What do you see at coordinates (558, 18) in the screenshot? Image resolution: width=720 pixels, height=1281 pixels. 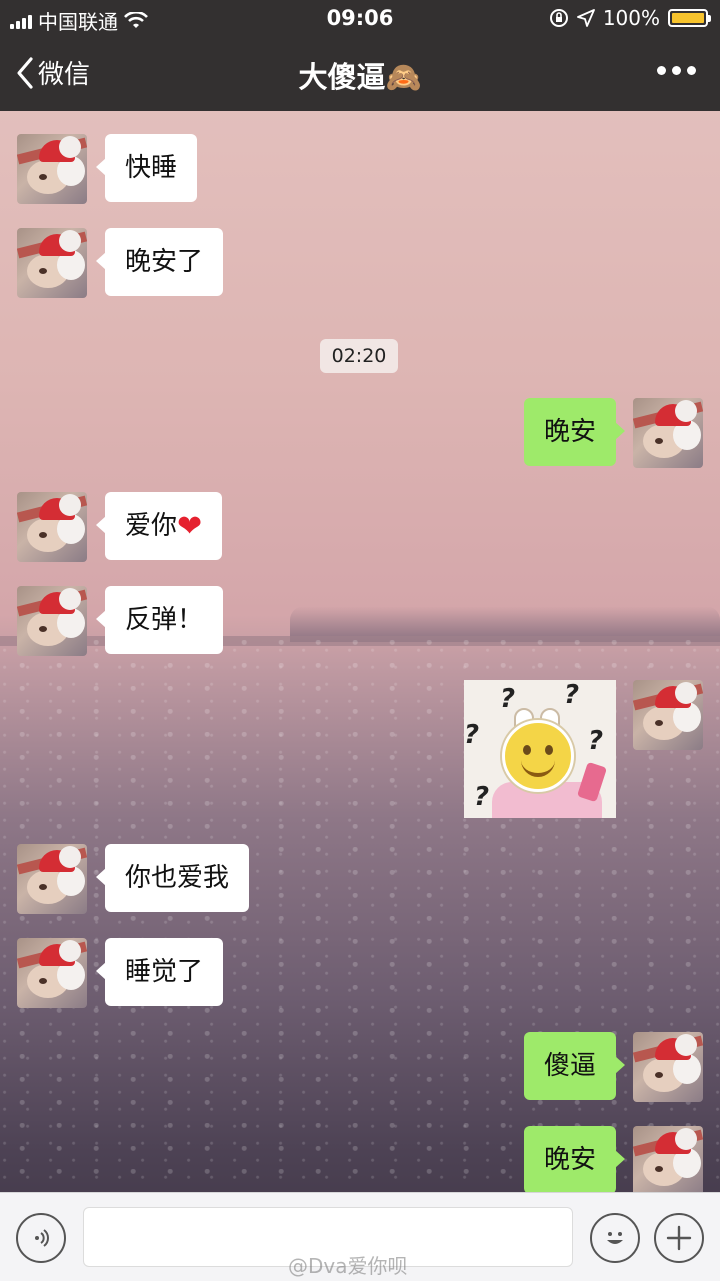 I see `rotation-lock-icon` at bounding box center [558, 18].